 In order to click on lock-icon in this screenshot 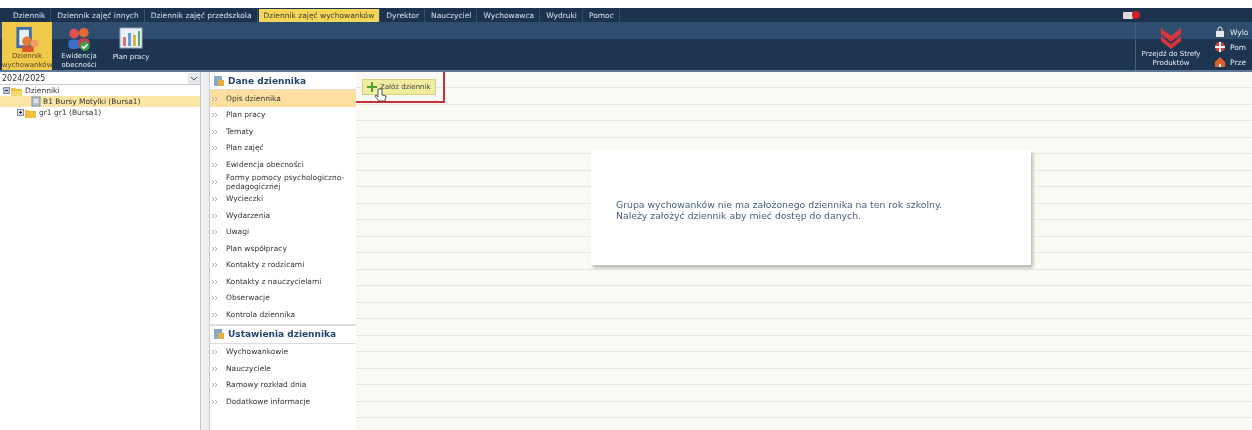, I will do `click(1220, 32)`.